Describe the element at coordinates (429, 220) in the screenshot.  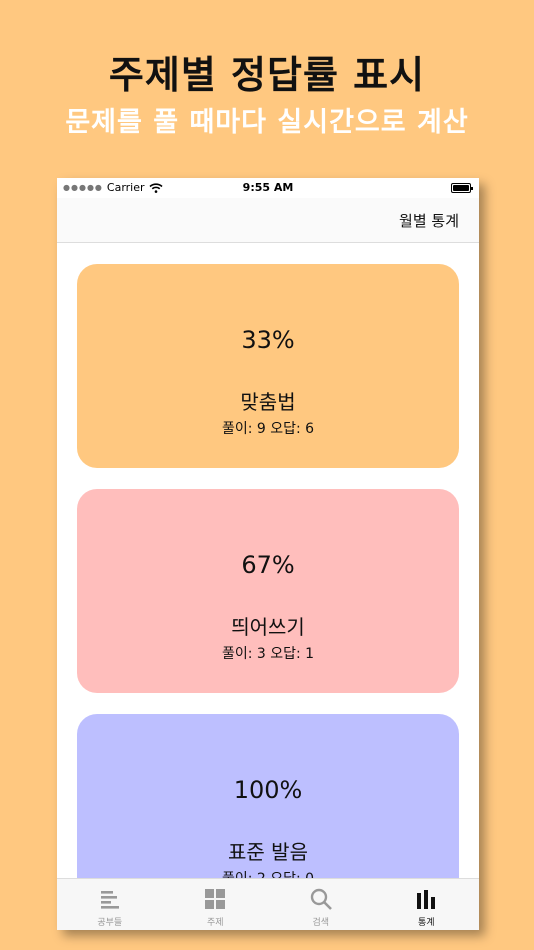
I see `nav-title-monthly-stats: 월별 통계` at that location.